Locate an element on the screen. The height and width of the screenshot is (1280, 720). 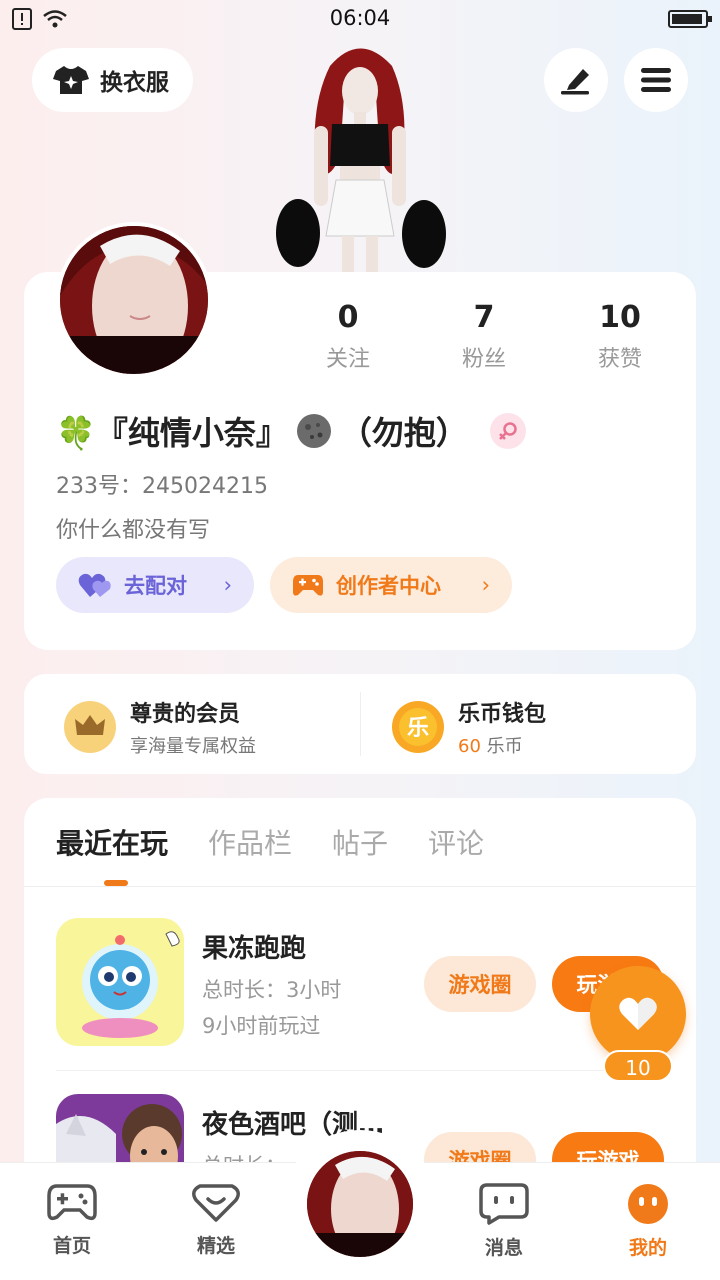
edit-profile-button is located at coordinates (576, 80).